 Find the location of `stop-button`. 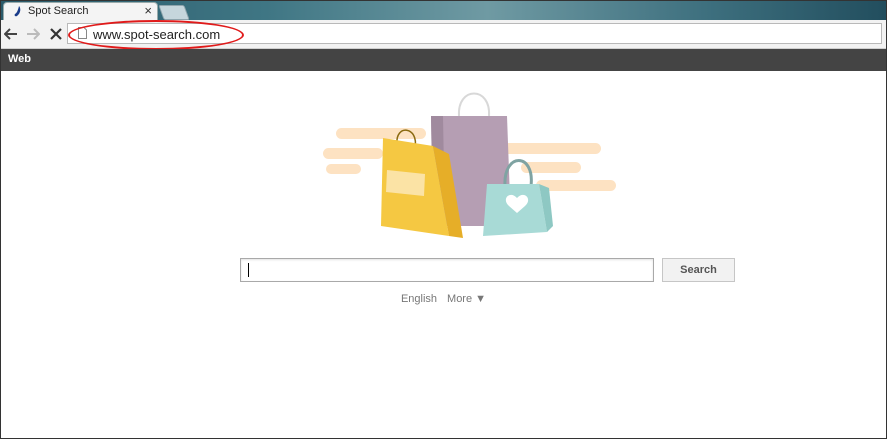

stop-button is located at coordinates (56, 34).